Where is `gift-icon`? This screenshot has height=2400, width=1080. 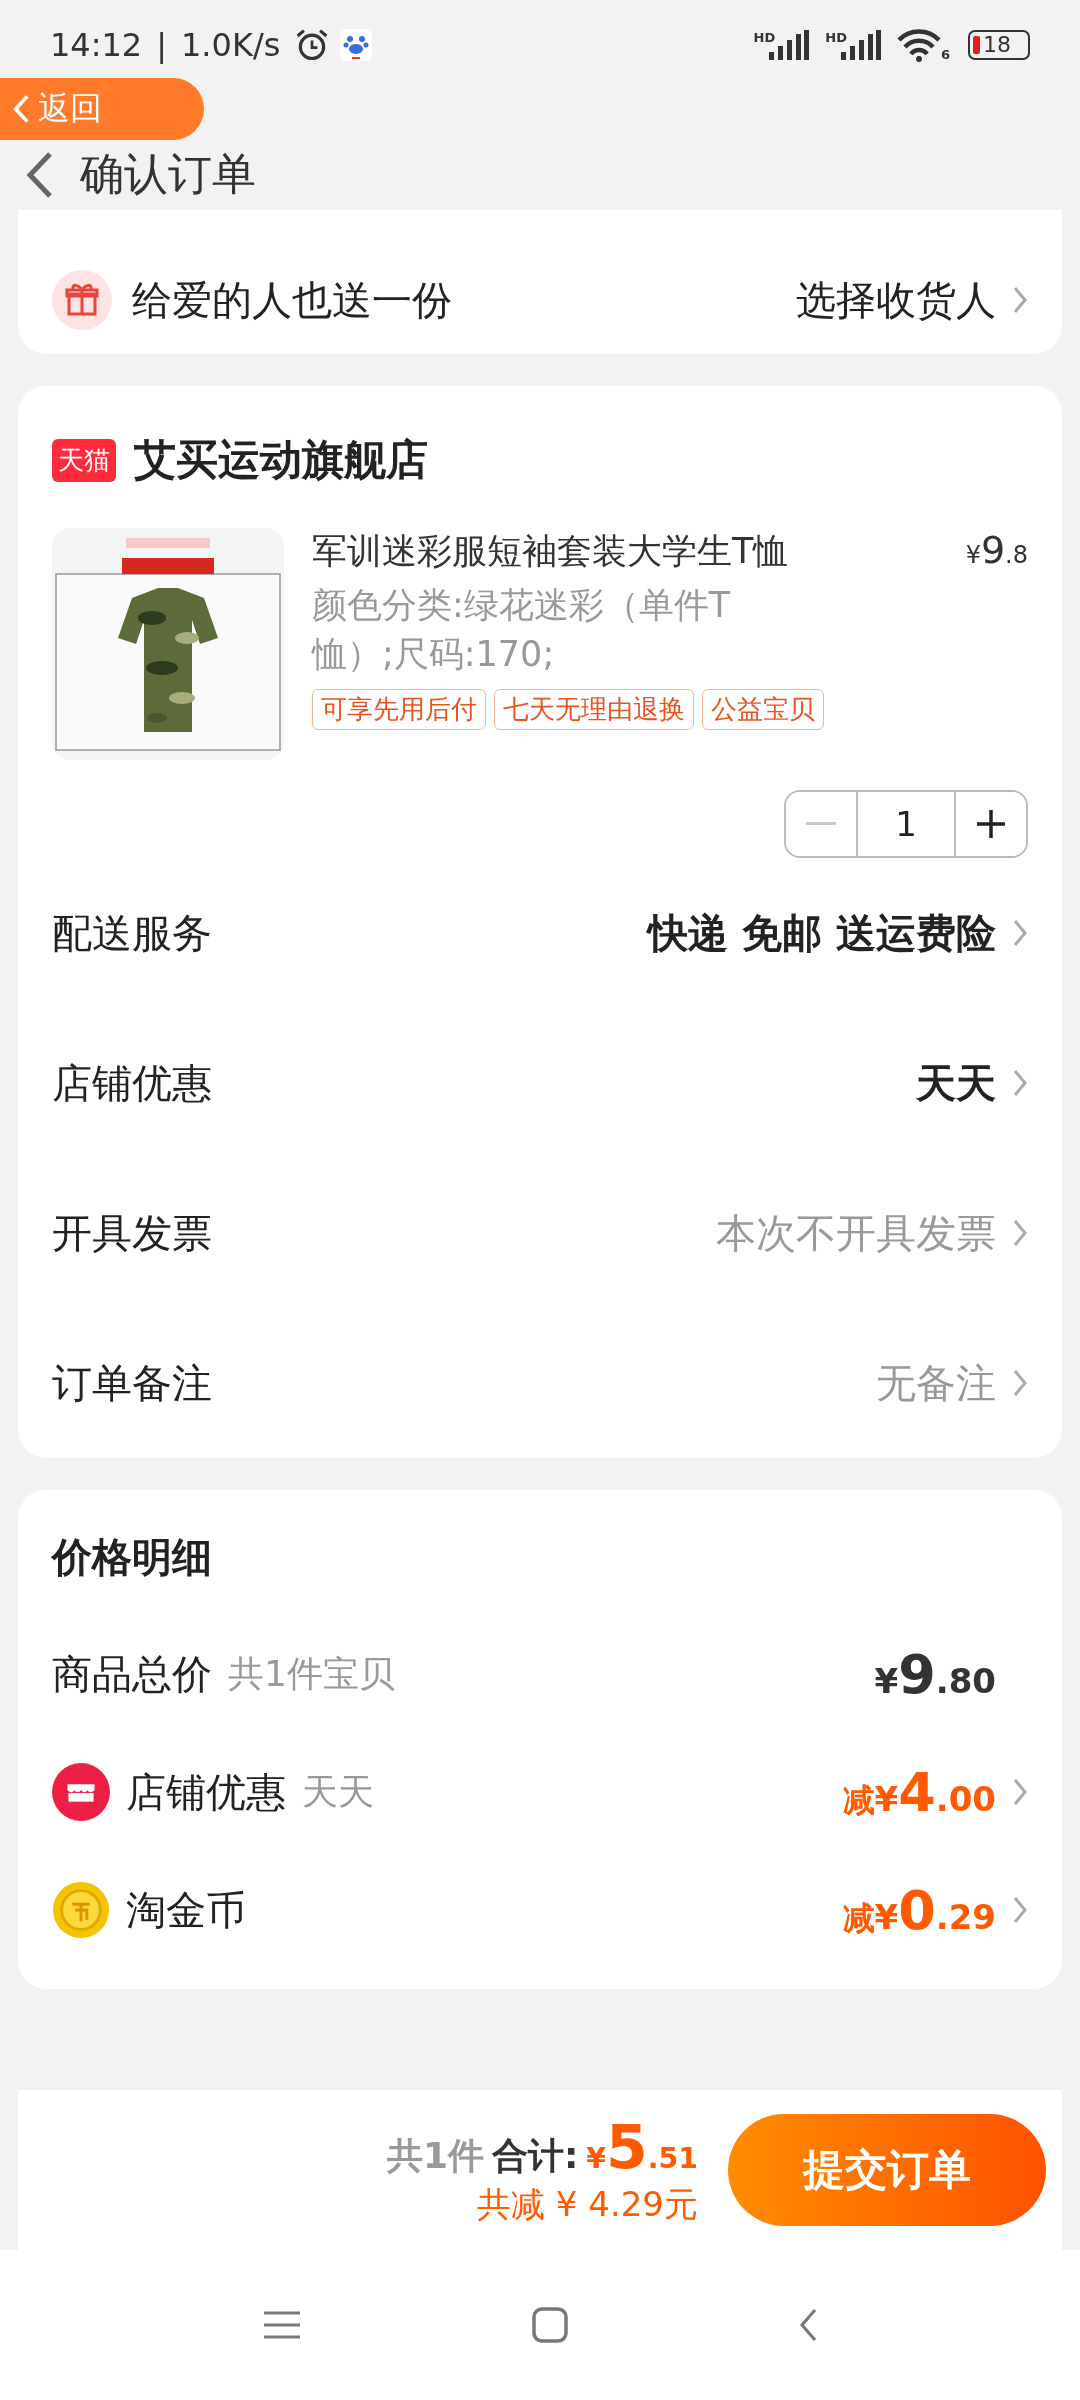 gift-icon is located at coordinates (82, 300).